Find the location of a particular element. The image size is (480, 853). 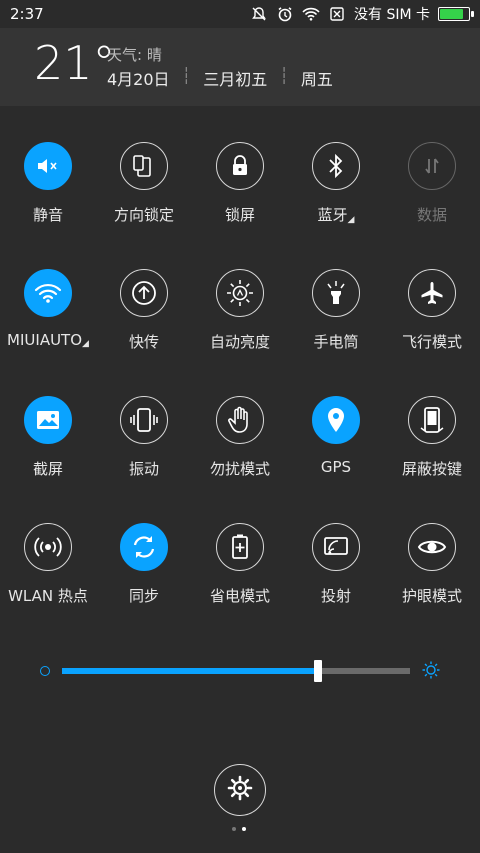

toggle-block-keys: 屏蔽按键 is located at coordinates (432, 437).